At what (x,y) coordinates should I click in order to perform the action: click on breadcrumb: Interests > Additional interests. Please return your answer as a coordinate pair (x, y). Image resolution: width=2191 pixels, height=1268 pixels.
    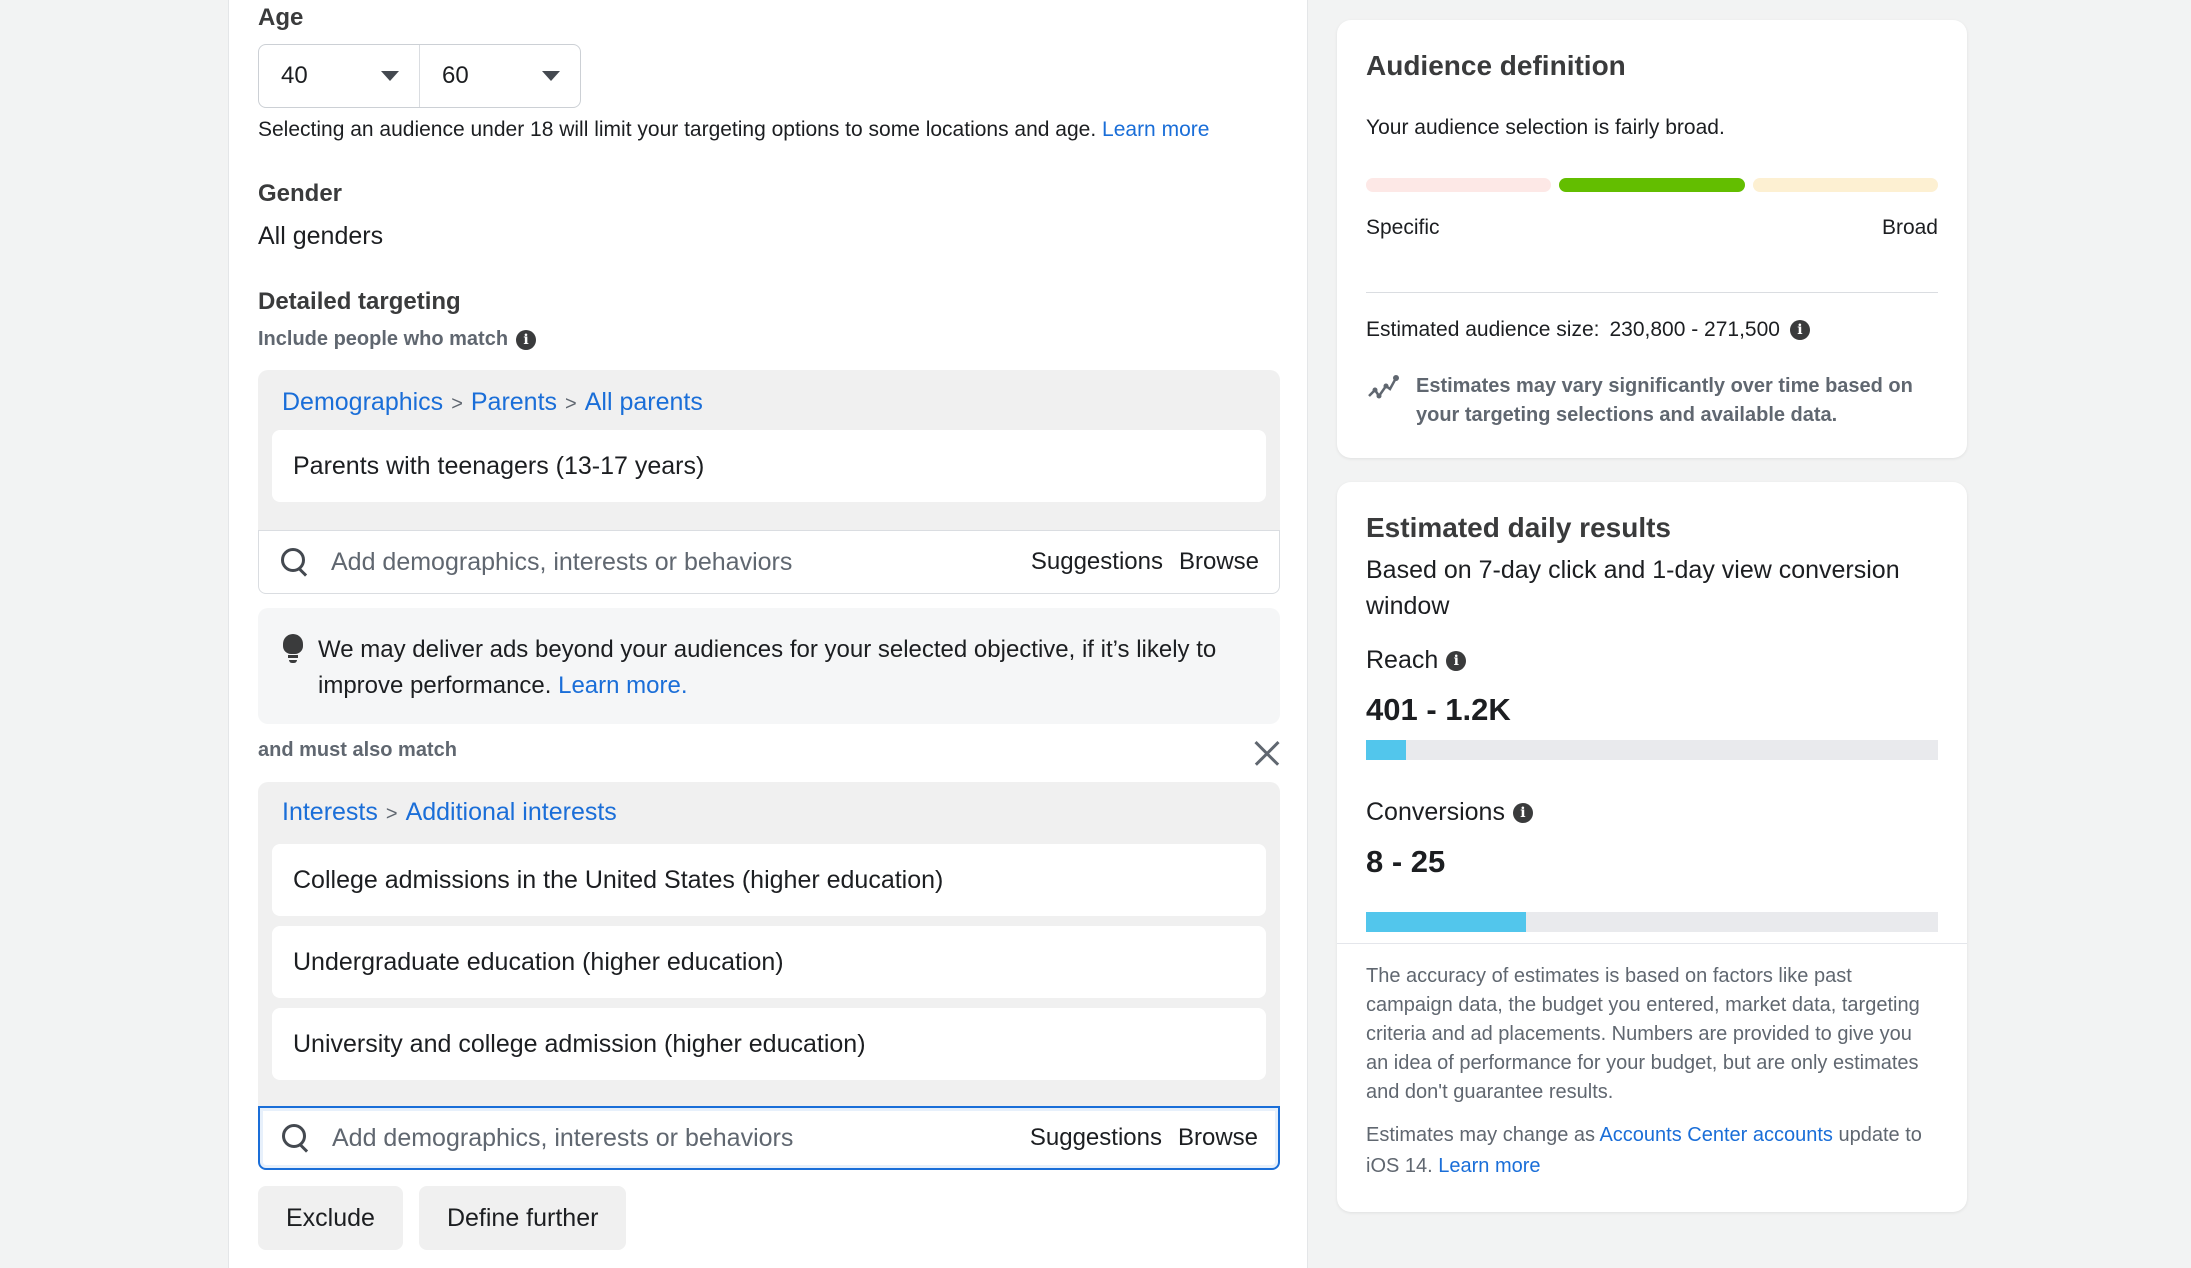
    Looking at the image, I should click on (449, 812).